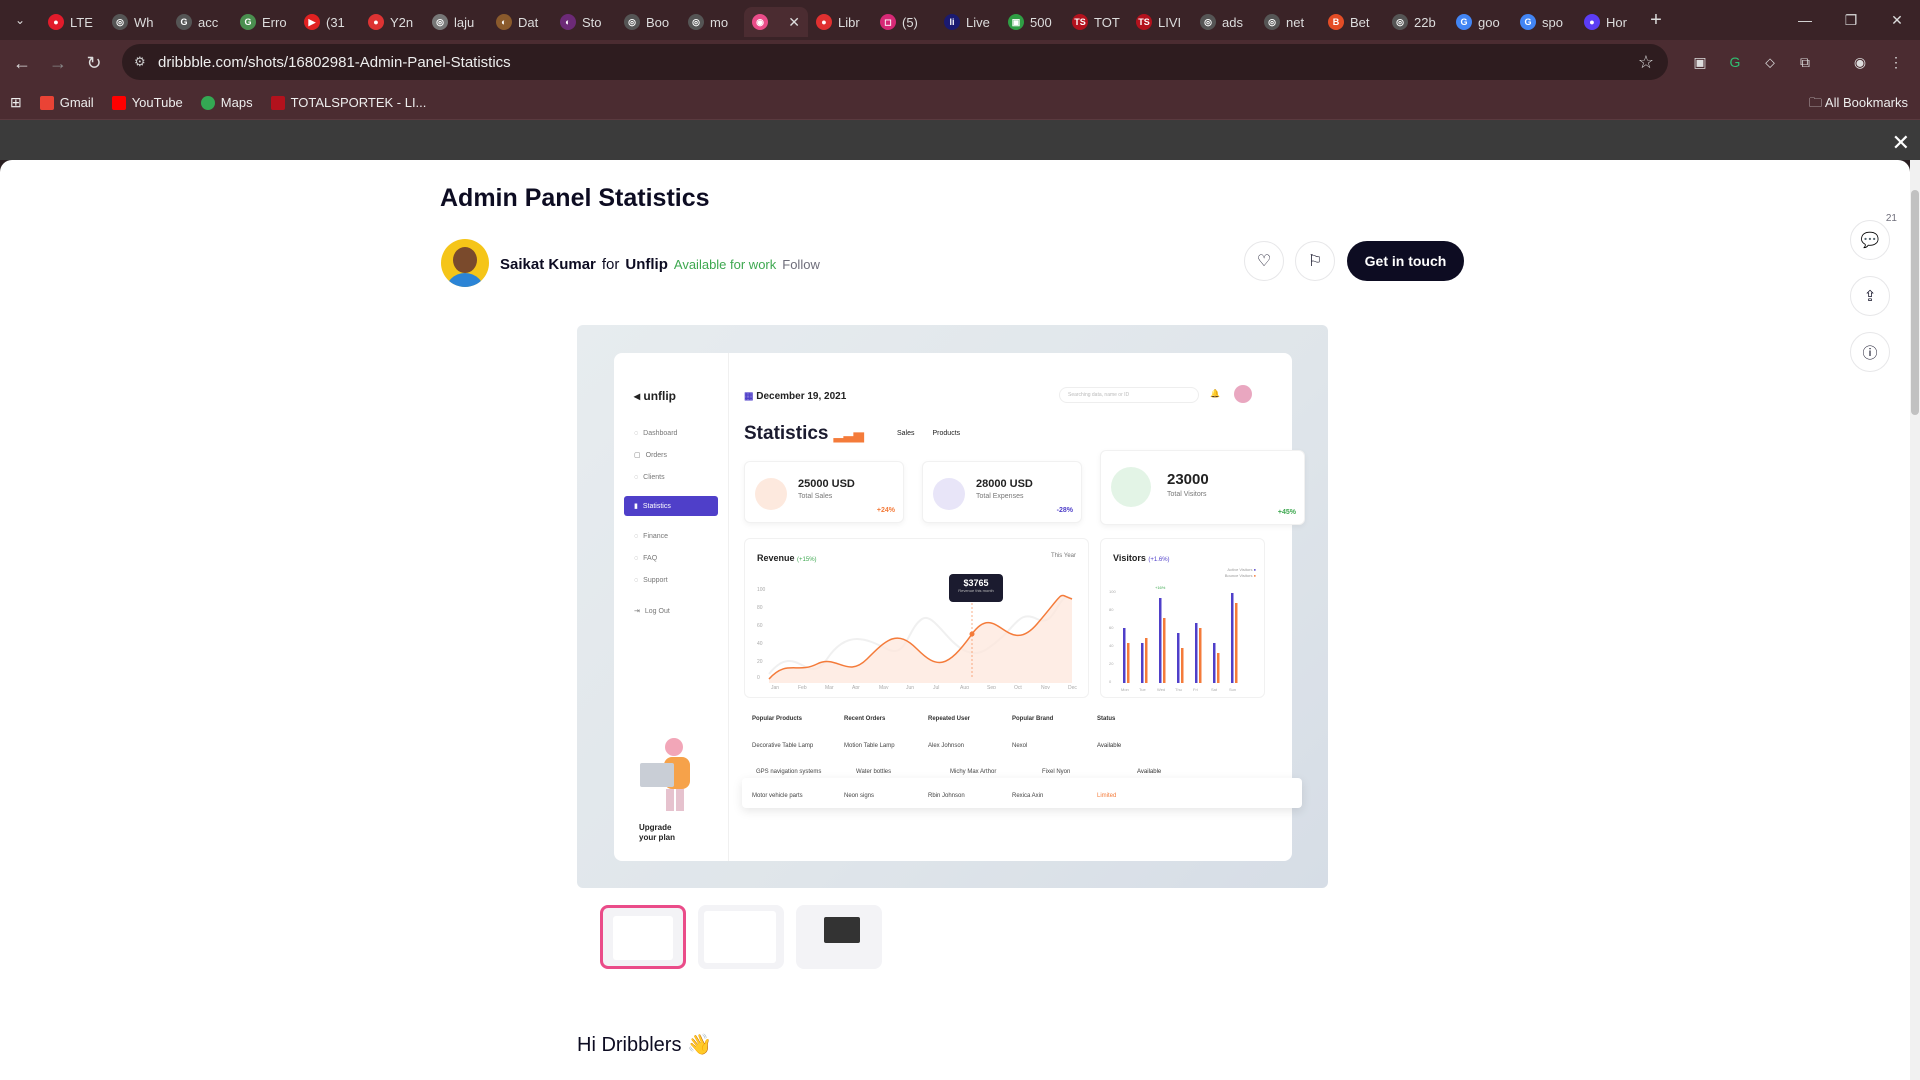  I want to click on browser-tab: ● Hor, so click(1608, 22).